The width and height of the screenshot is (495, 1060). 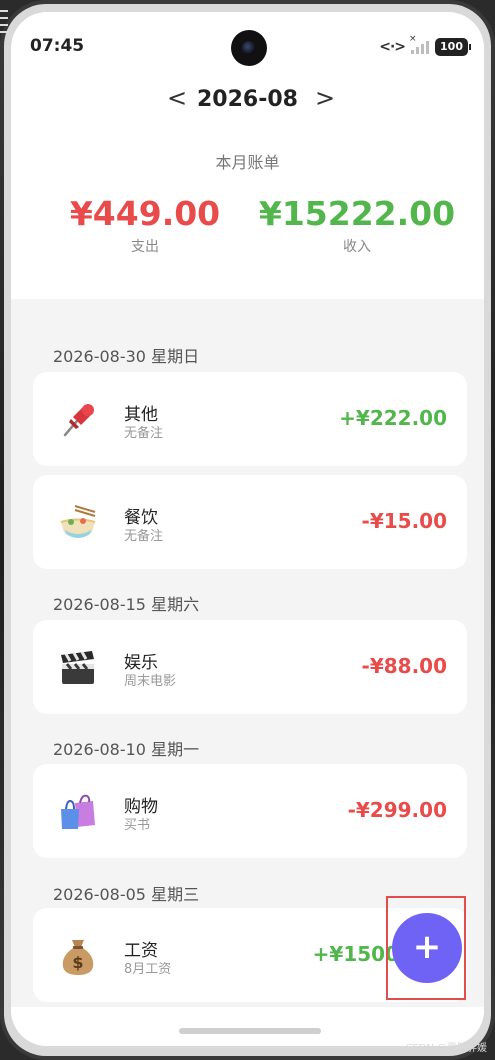 I want to click on battery-icon: 100, so click(x=453, y=47).